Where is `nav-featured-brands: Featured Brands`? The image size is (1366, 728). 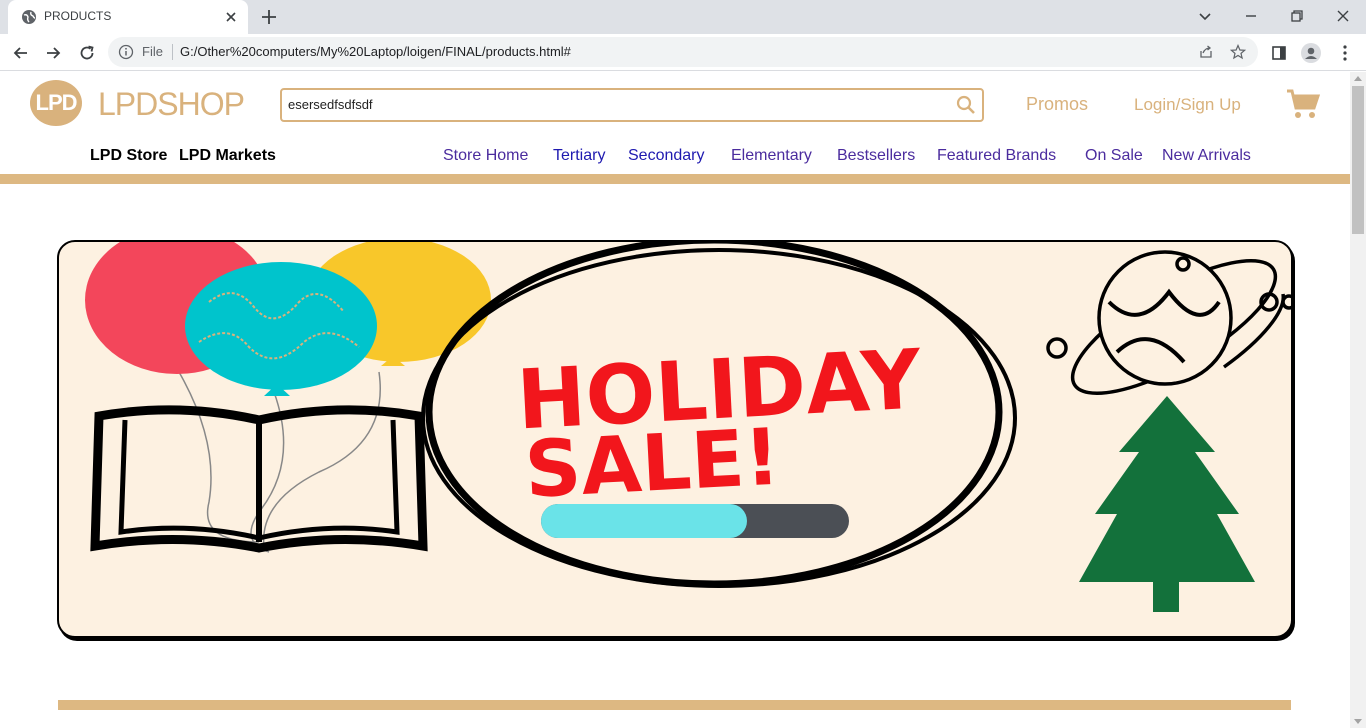
nav-featured-brands: Featured Brands is located at coordinates (996, 156).